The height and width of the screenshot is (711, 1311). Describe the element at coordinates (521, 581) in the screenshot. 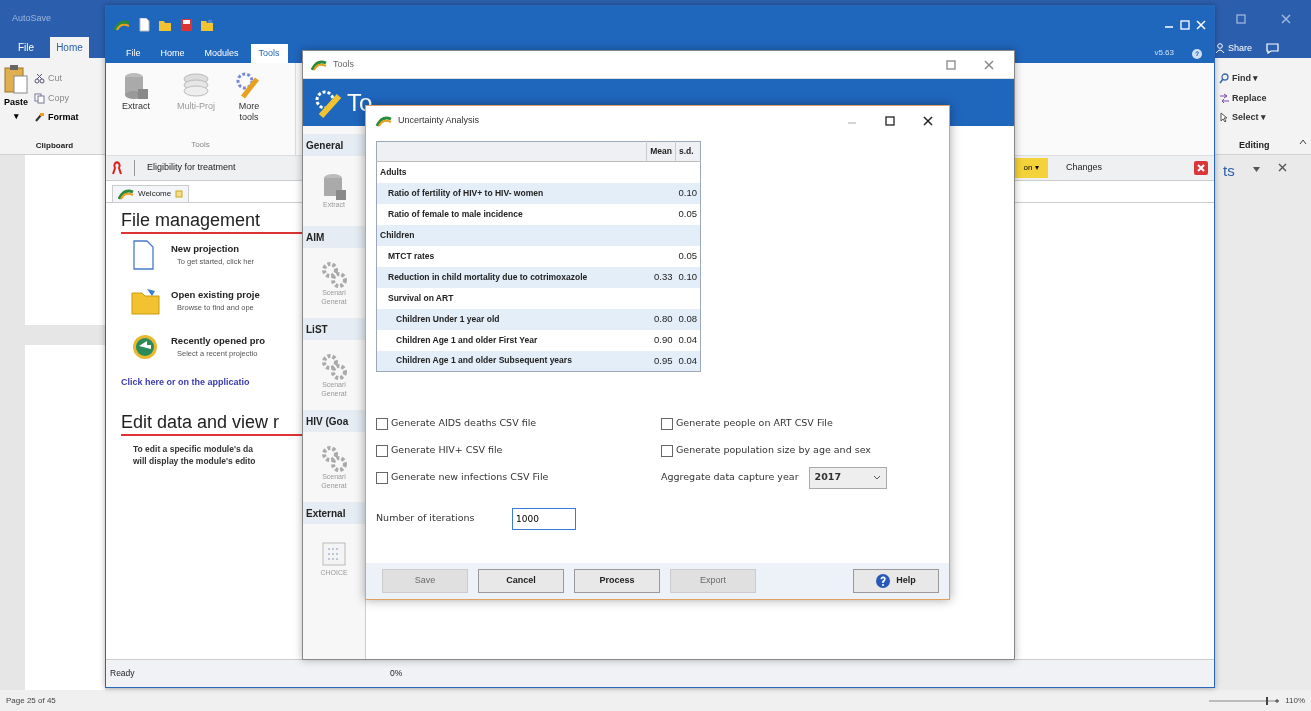

I see `dialog-button: Cancel` at that location.